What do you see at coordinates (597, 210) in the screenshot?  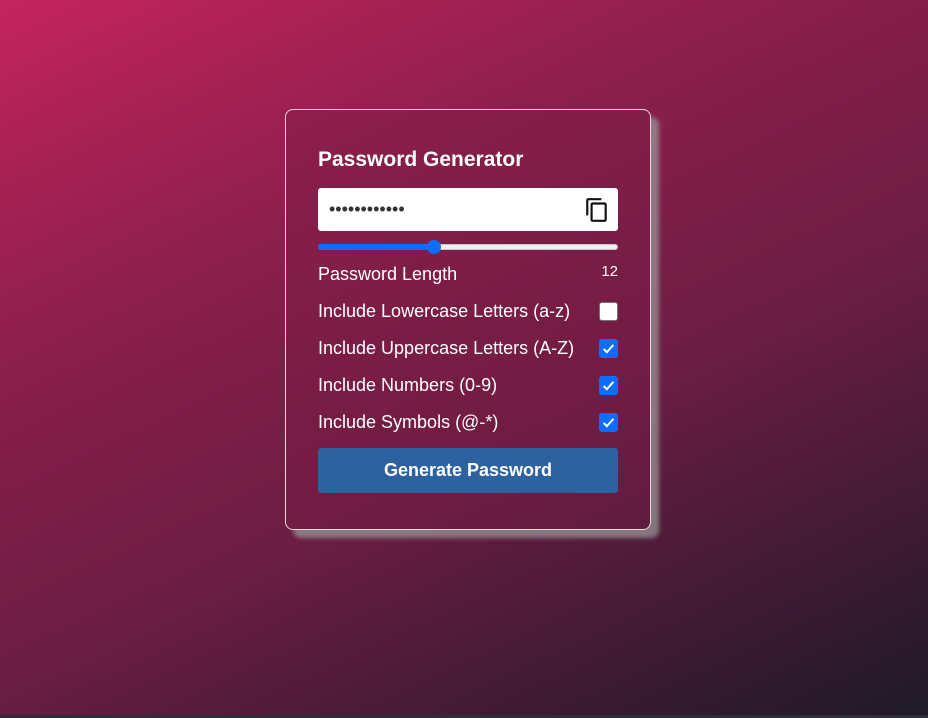 I see `copy-icon` at bounding box center [597, 210].